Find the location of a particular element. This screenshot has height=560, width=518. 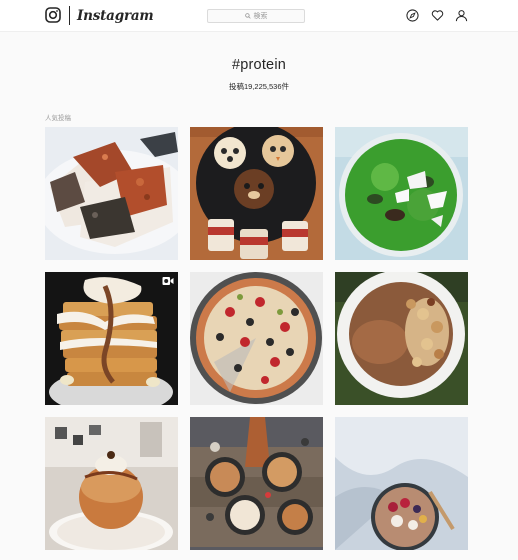

search-input: 検索 is located at coordinates (256, 16).